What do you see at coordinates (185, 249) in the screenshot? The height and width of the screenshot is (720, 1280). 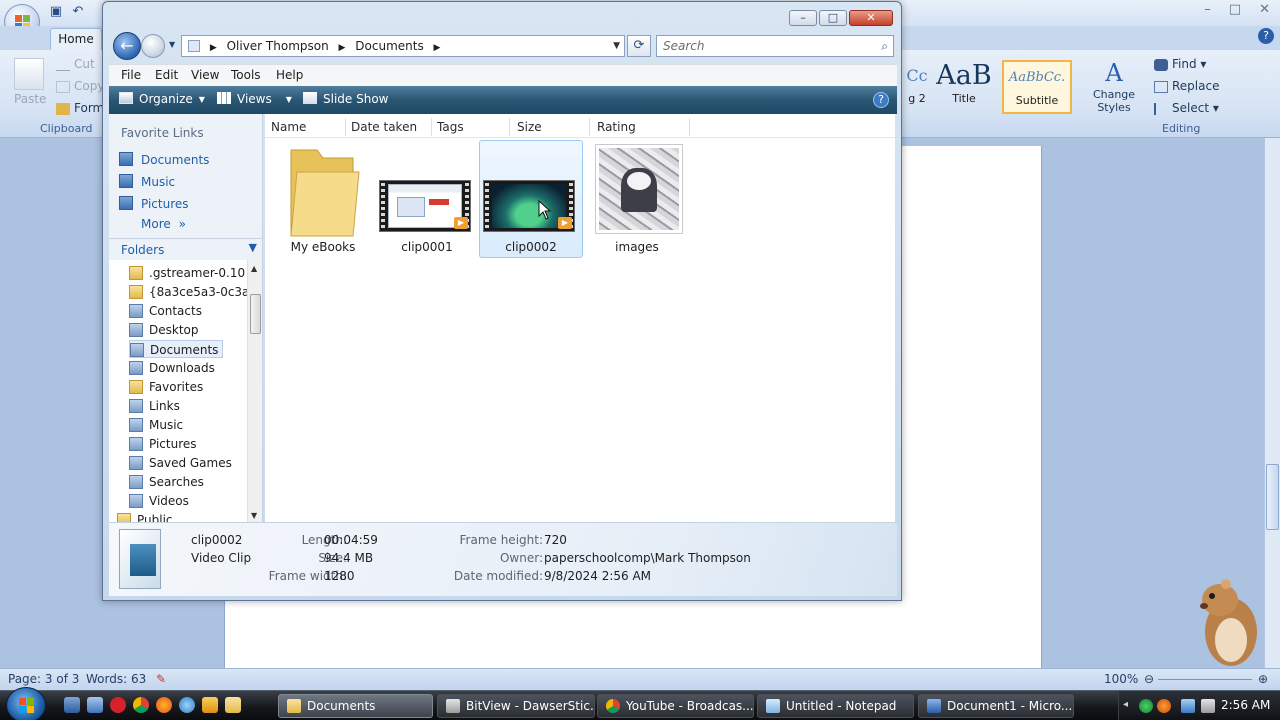 I see `folders-header: Folders ▼` at bounding box center [185, 249].